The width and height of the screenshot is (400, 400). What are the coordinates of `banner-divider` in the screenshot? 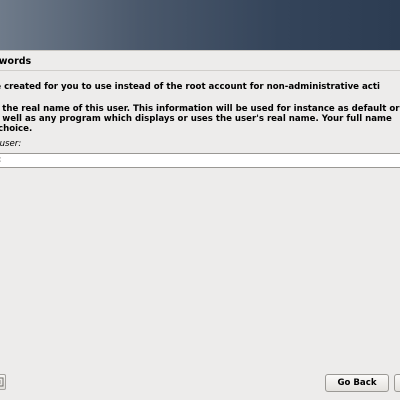 It's located at (200, 50).